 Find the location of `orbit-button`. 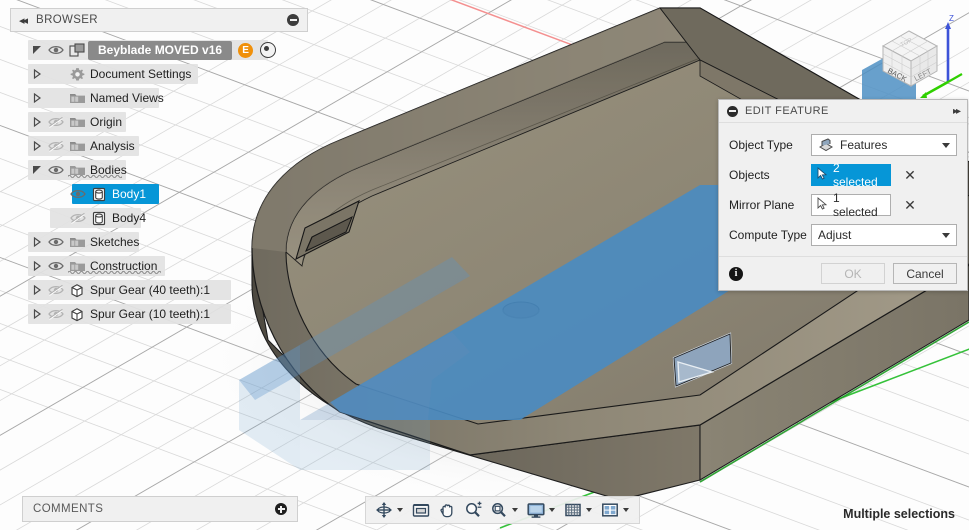

orbit-button is located at coordinates (389, 510).